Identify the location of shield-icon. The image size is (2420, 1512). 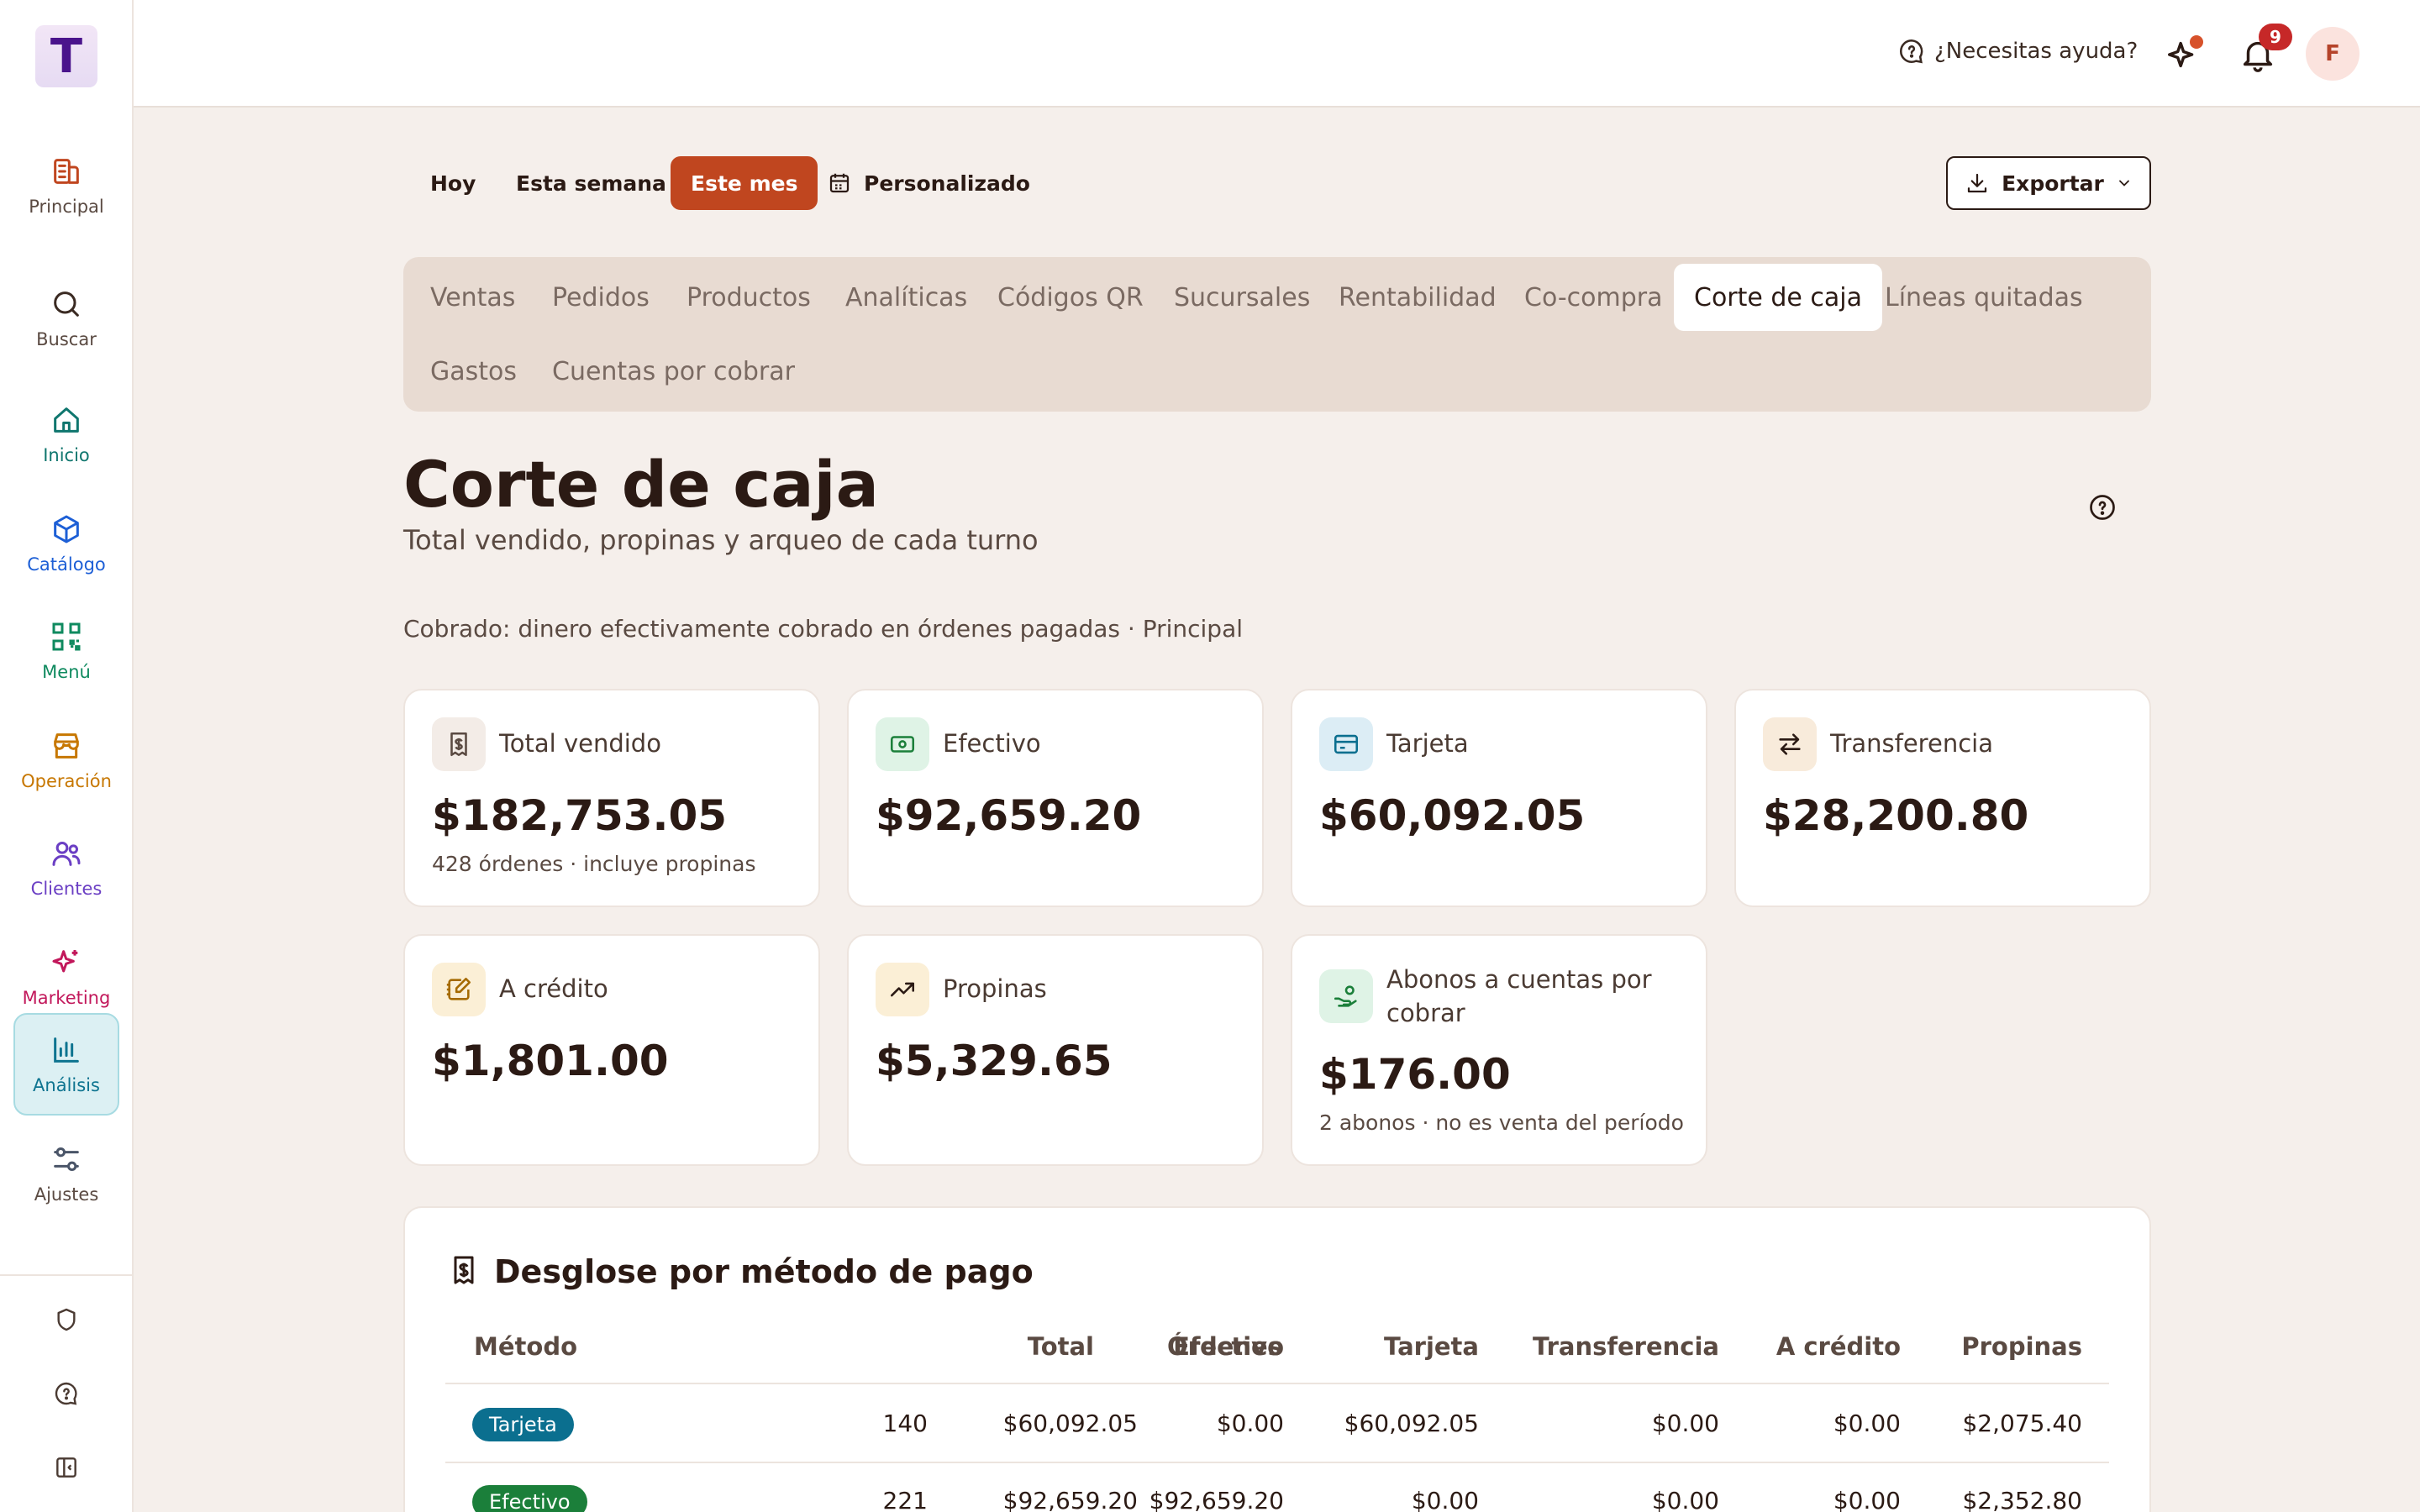
(66, 1319).